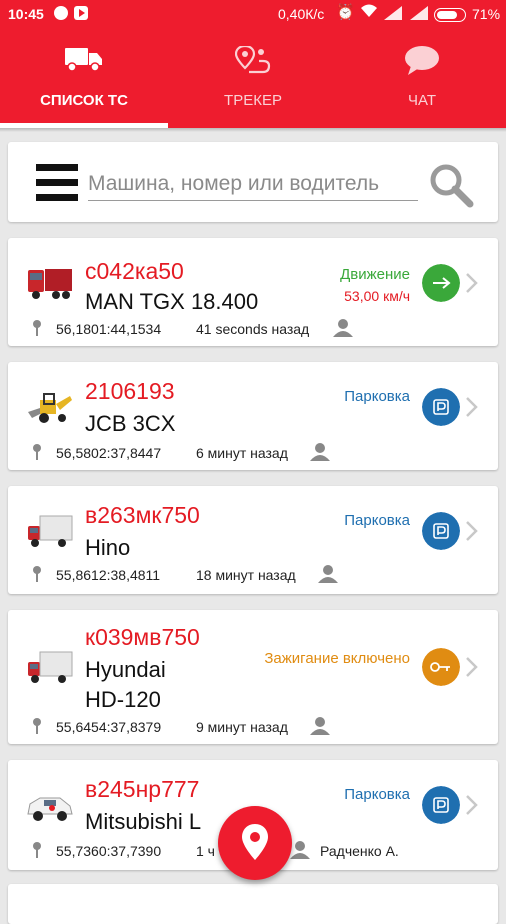 This screenshot has width=506, height=924. I want to click on tab-bar: СПИСОК ТС ТРЕКЕР ЧАТ, so click(253, 78).